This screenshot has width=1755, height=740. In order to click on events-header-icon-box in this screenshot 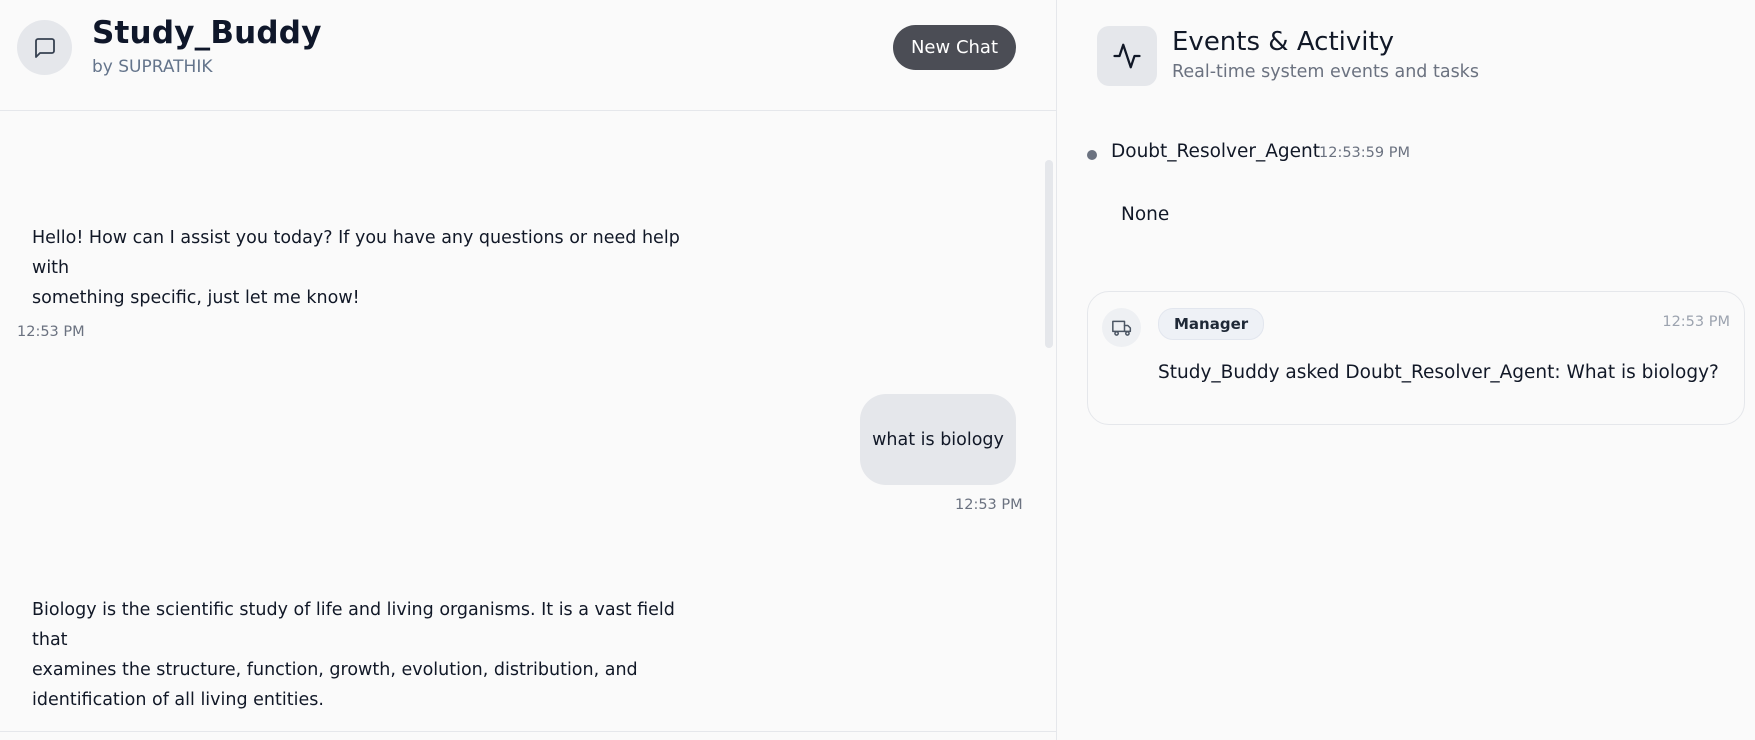, I will do `click(1127, 56)`.